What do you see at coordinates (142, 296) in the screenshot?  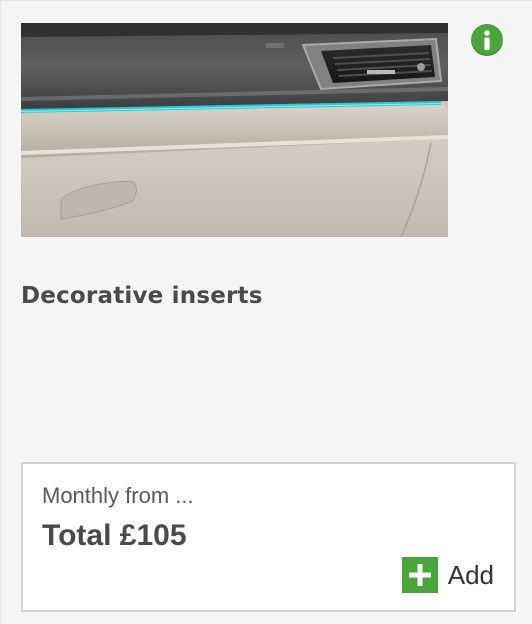 I see `product-title: Decorative inserts` at bounding box center [142, 296].